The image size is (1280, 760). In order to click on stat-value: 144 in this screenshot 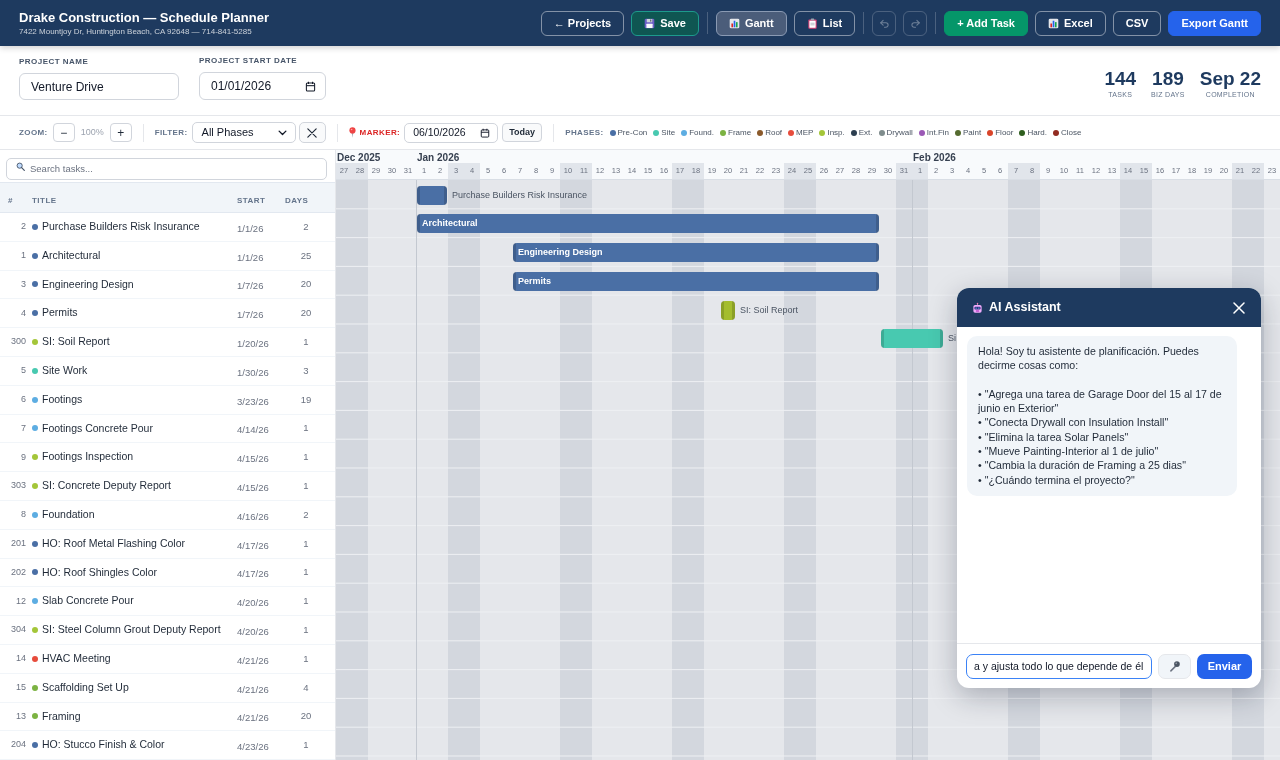, I will do `click(1120, 79)`.